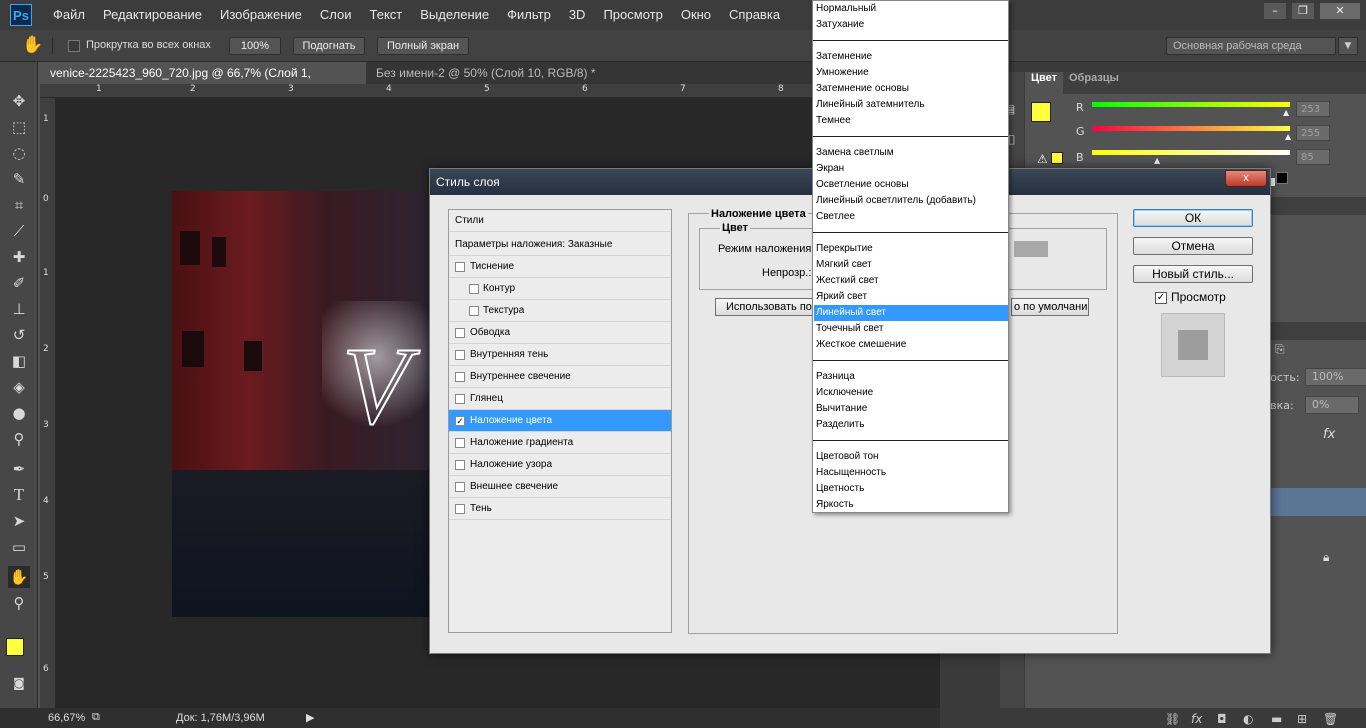 The width and height of the screenshot is (1366, 728). I want to click on b-slider, so click(1191, 152).